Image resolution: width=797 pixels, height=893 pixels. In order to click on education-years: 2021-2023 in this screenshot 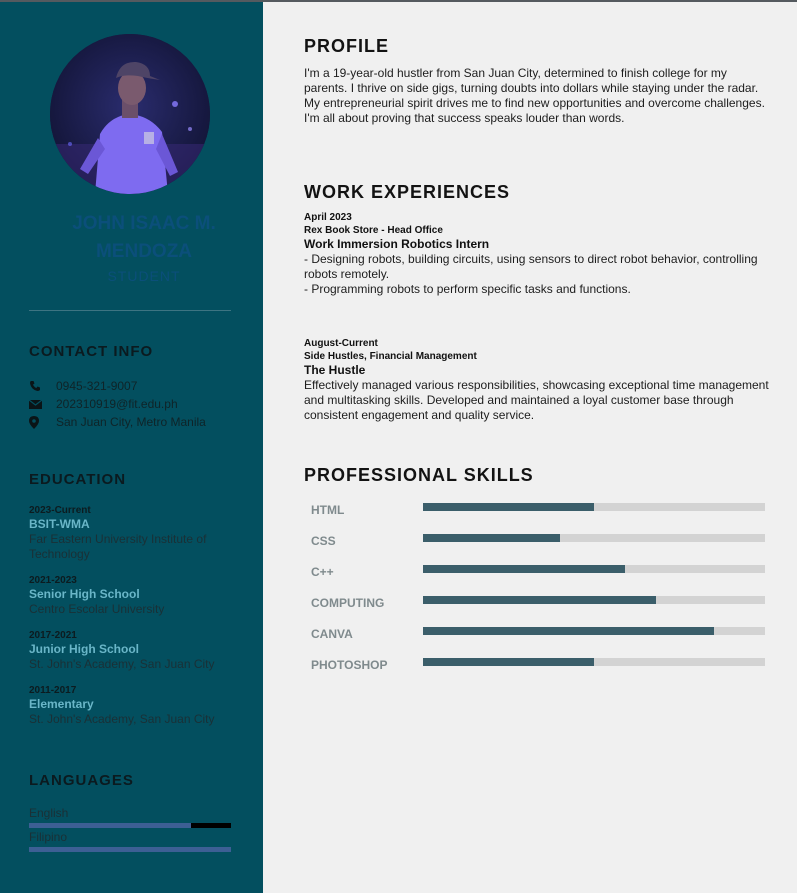, I will do `click(53, 580)`.